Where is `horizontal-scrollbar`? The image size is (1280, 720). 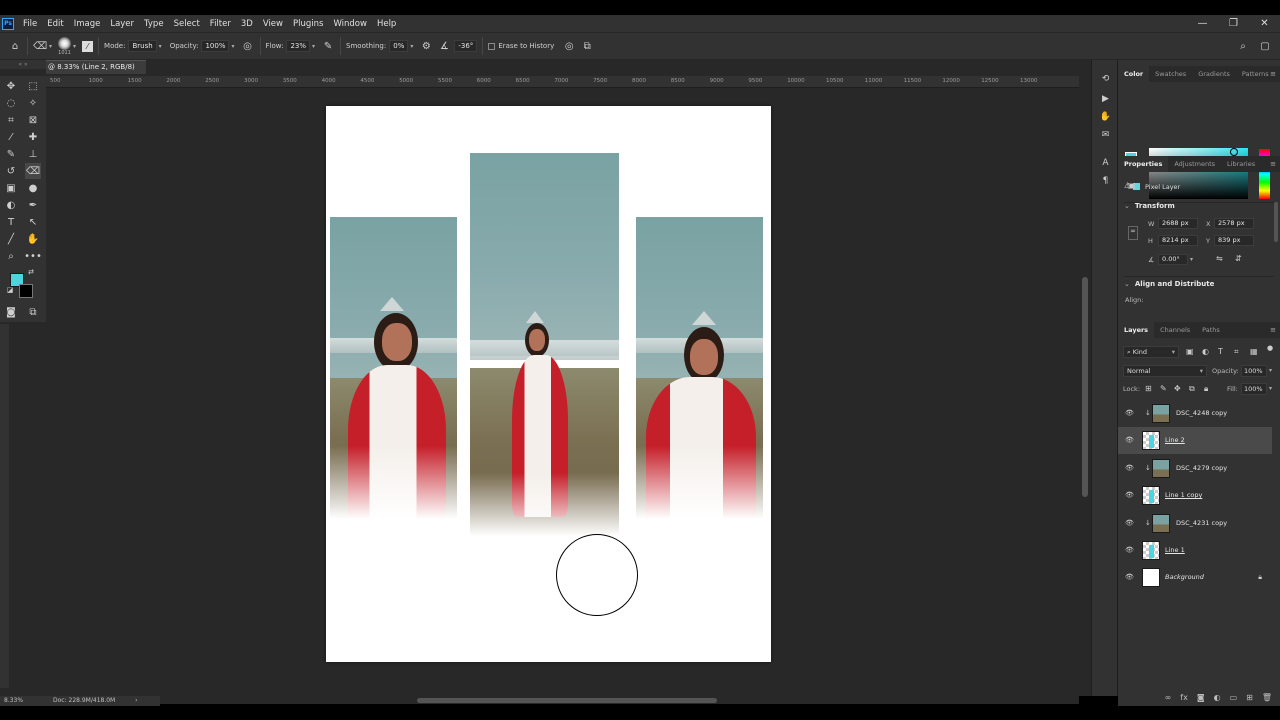
horizontal-scrollbar is located at coordinates (619, 700).